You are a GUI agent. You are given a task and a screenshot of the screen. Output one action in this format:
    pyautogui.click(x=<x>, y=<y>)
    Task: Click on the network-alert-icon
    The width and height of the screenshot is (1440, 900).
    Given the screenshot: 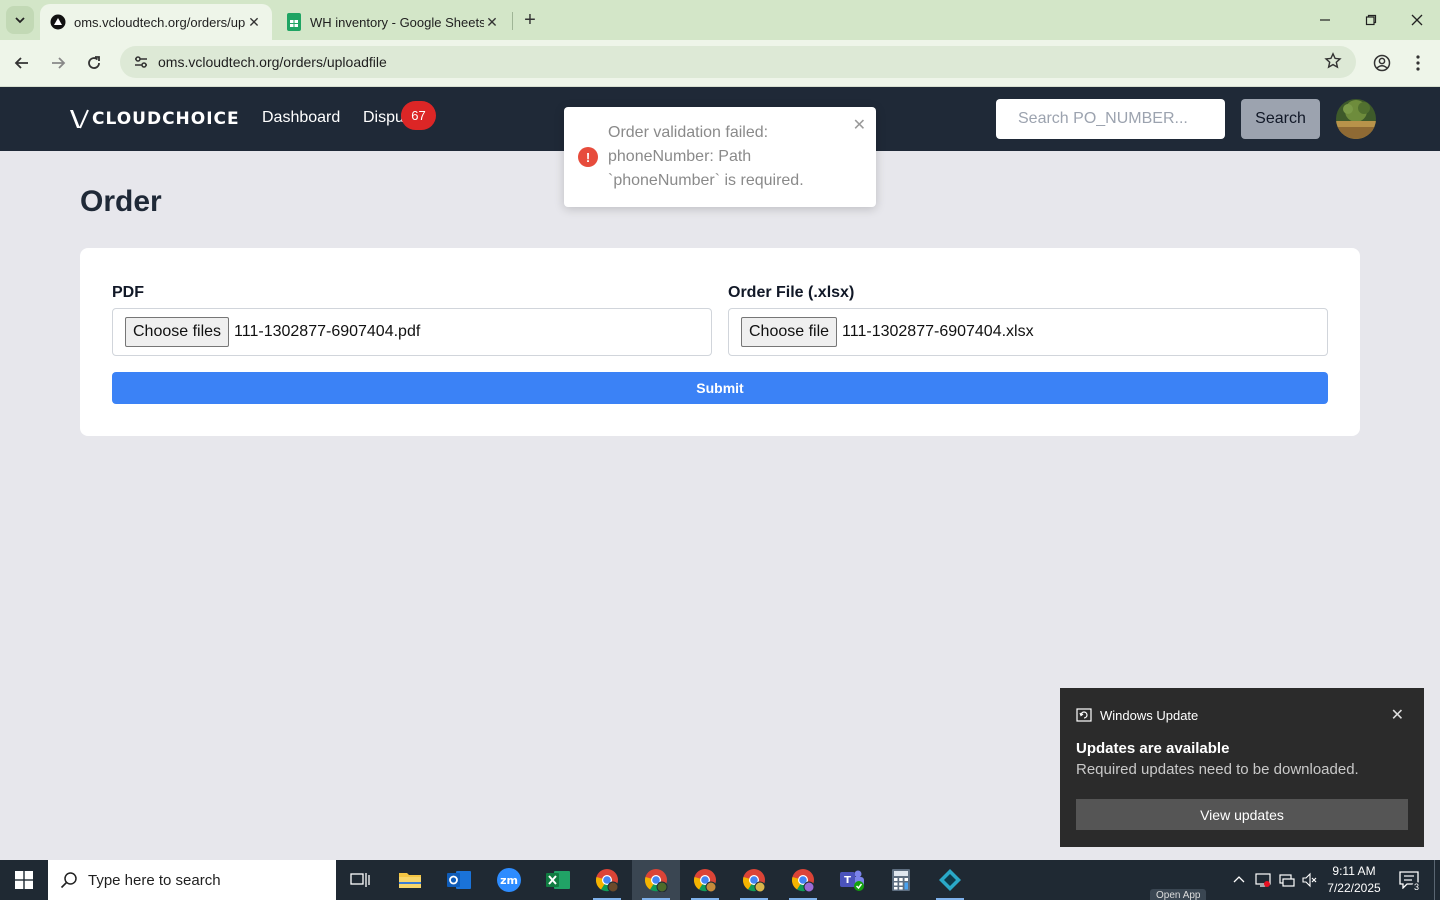 What is the action you would take?
    pyautogui.click(x=1263, y=880)
    